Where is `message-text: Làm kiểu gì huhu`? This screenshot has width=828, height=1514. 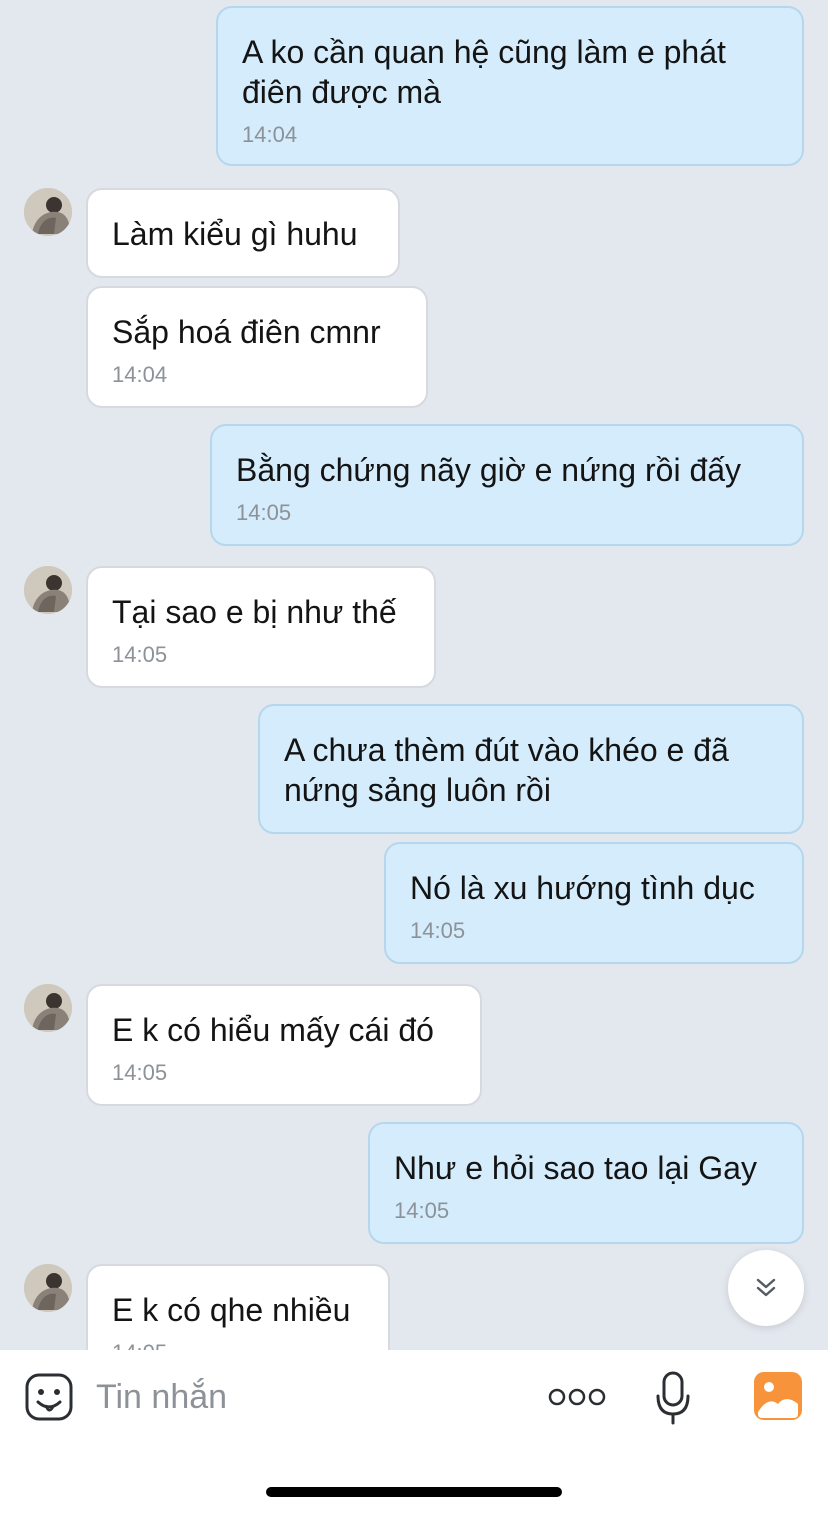
message-text: Làm kiểu gì huhu is located at coordinates (235, 234).